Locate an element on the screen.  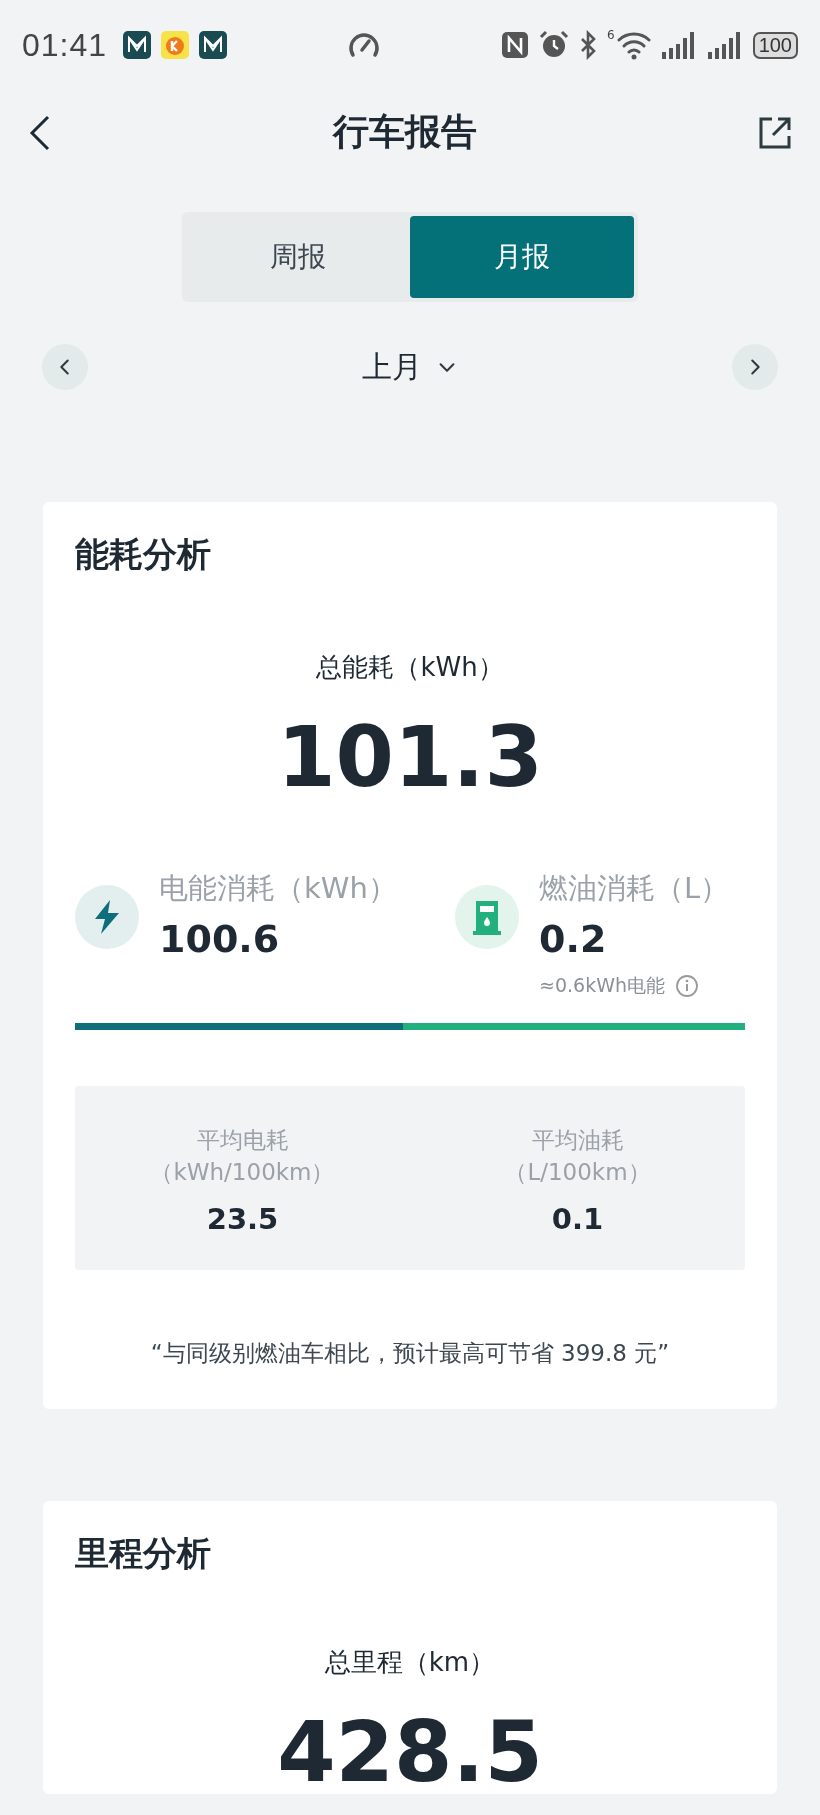
average-unit: （L/100km） is located at coordinates (577, 1173).